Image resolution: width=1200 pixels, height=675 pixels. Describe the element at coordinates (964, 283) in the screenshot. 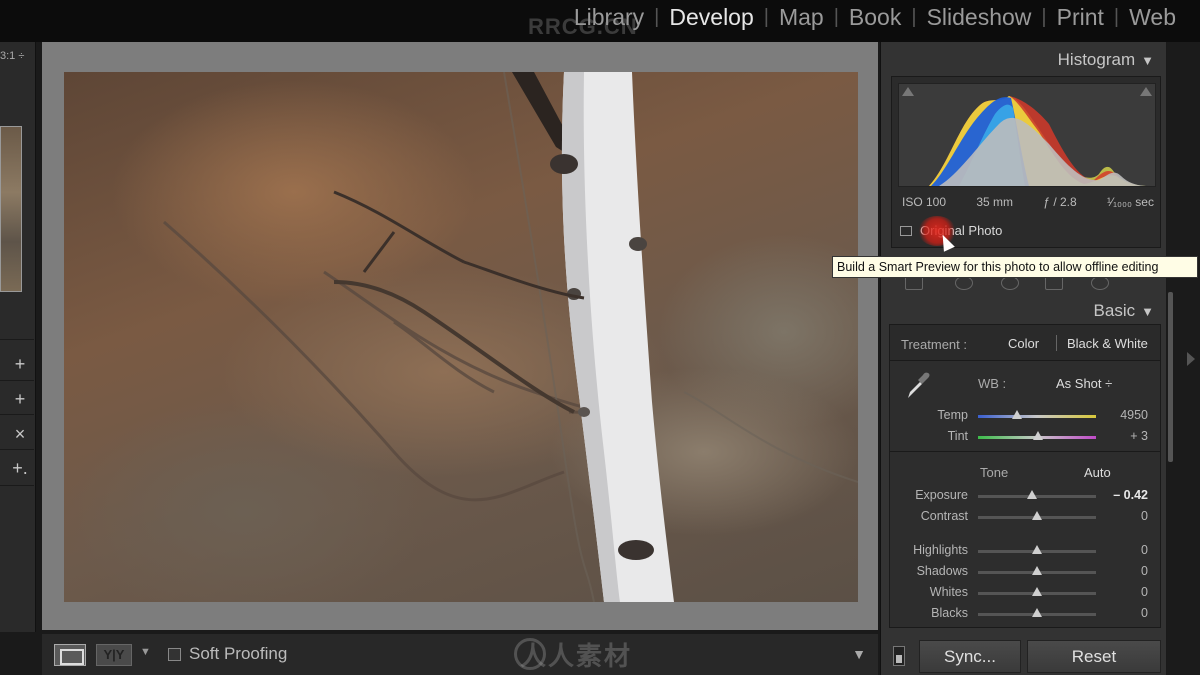

I see `spot-removal-icon` at that location.